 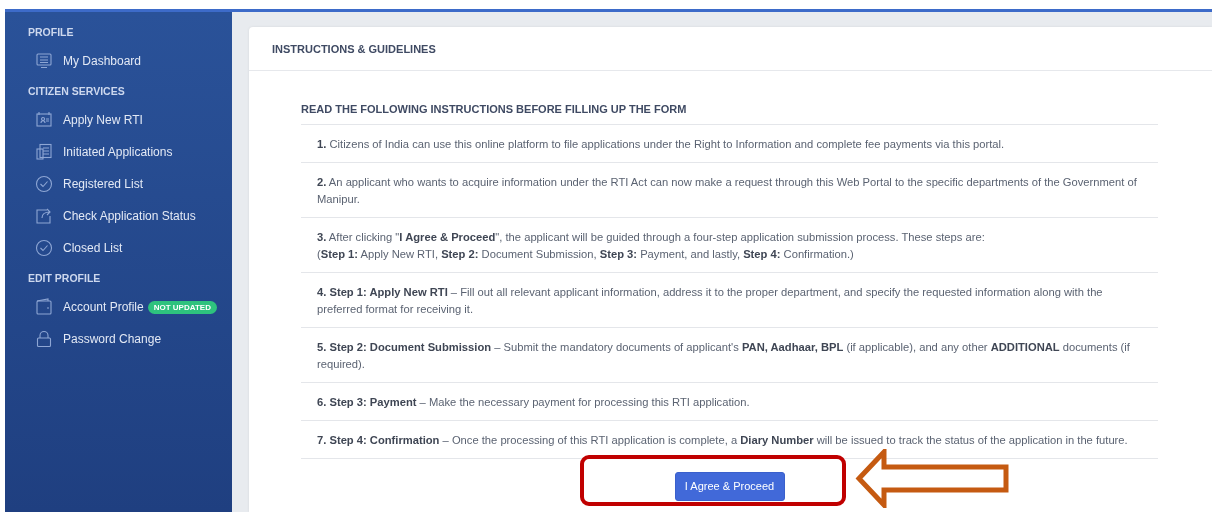 I want to click on card-title: INSTRUCTIONS & GUIDELINES, so click(x=730, y=49).